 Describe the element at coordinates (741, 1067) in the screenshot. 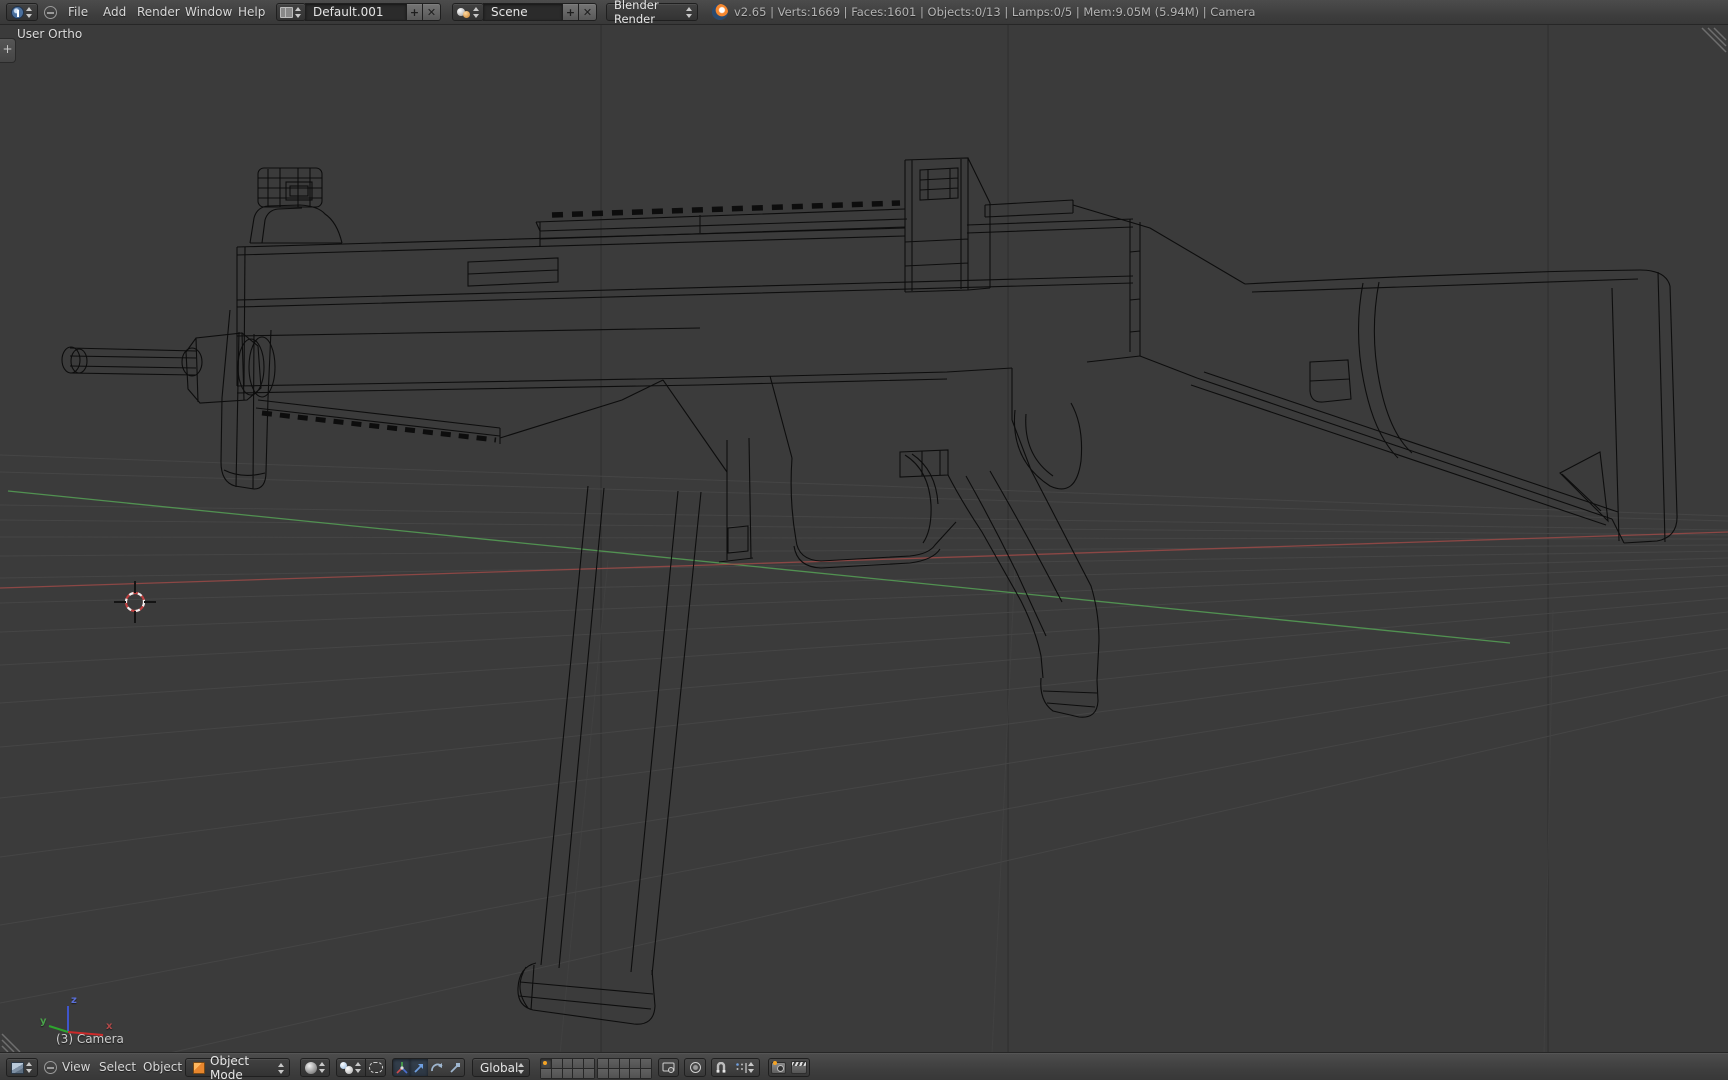

I see `snap-increment-icon` at that location.